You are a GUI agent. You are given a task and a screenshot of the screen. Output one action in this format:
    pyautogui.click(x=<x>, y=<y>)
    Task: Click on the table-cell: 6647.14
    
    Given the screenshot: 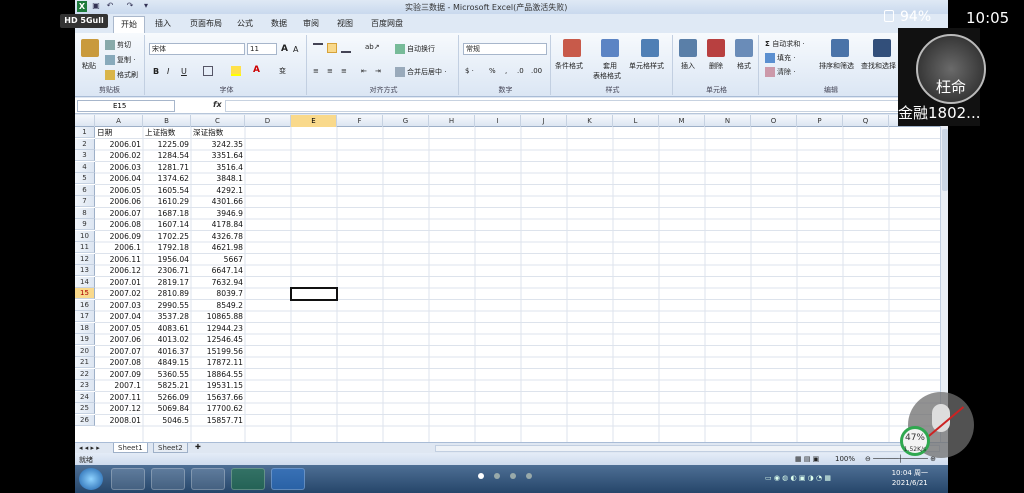 What is the action you would take?
    pyautogui.click(x=218, y=270)
    